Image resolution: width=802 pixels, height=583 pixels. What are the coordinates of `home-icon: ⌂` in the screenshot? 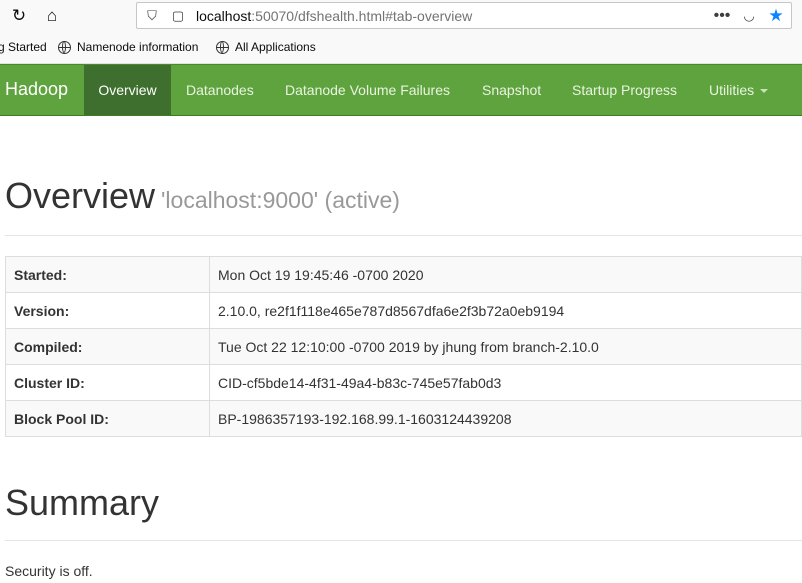 It's located at (52, 16).